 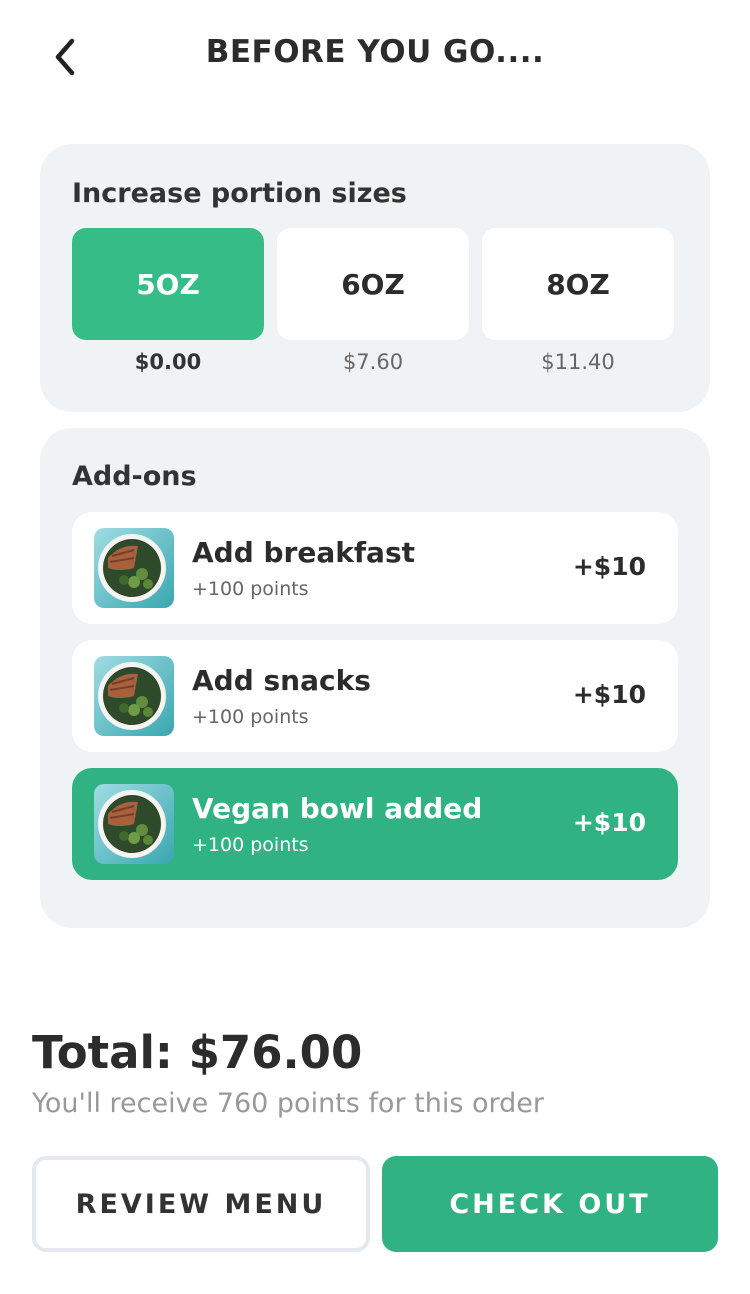 What do you see at coordinates (134, 476) in the screenshot?
I see `addons-title: Add-ons` at bounding box center [134, 476].